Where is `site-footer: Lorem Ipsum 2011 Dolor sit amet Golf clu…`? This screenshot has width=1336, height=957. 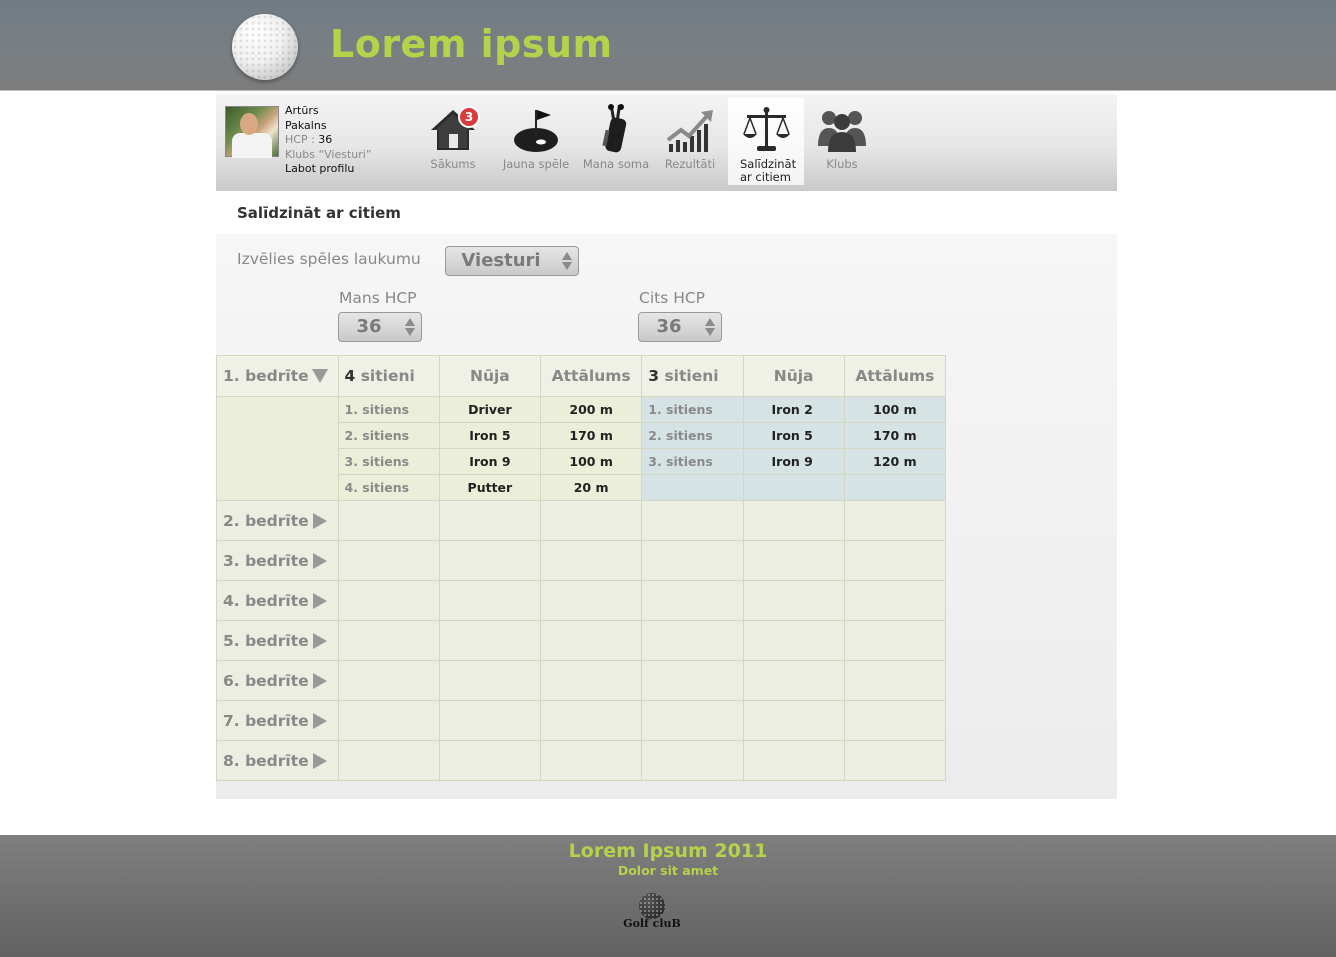 site-footer: Lorem Ipsum 2011 Dolor sit amet Golf clu… is located at coordinates (668, 896).